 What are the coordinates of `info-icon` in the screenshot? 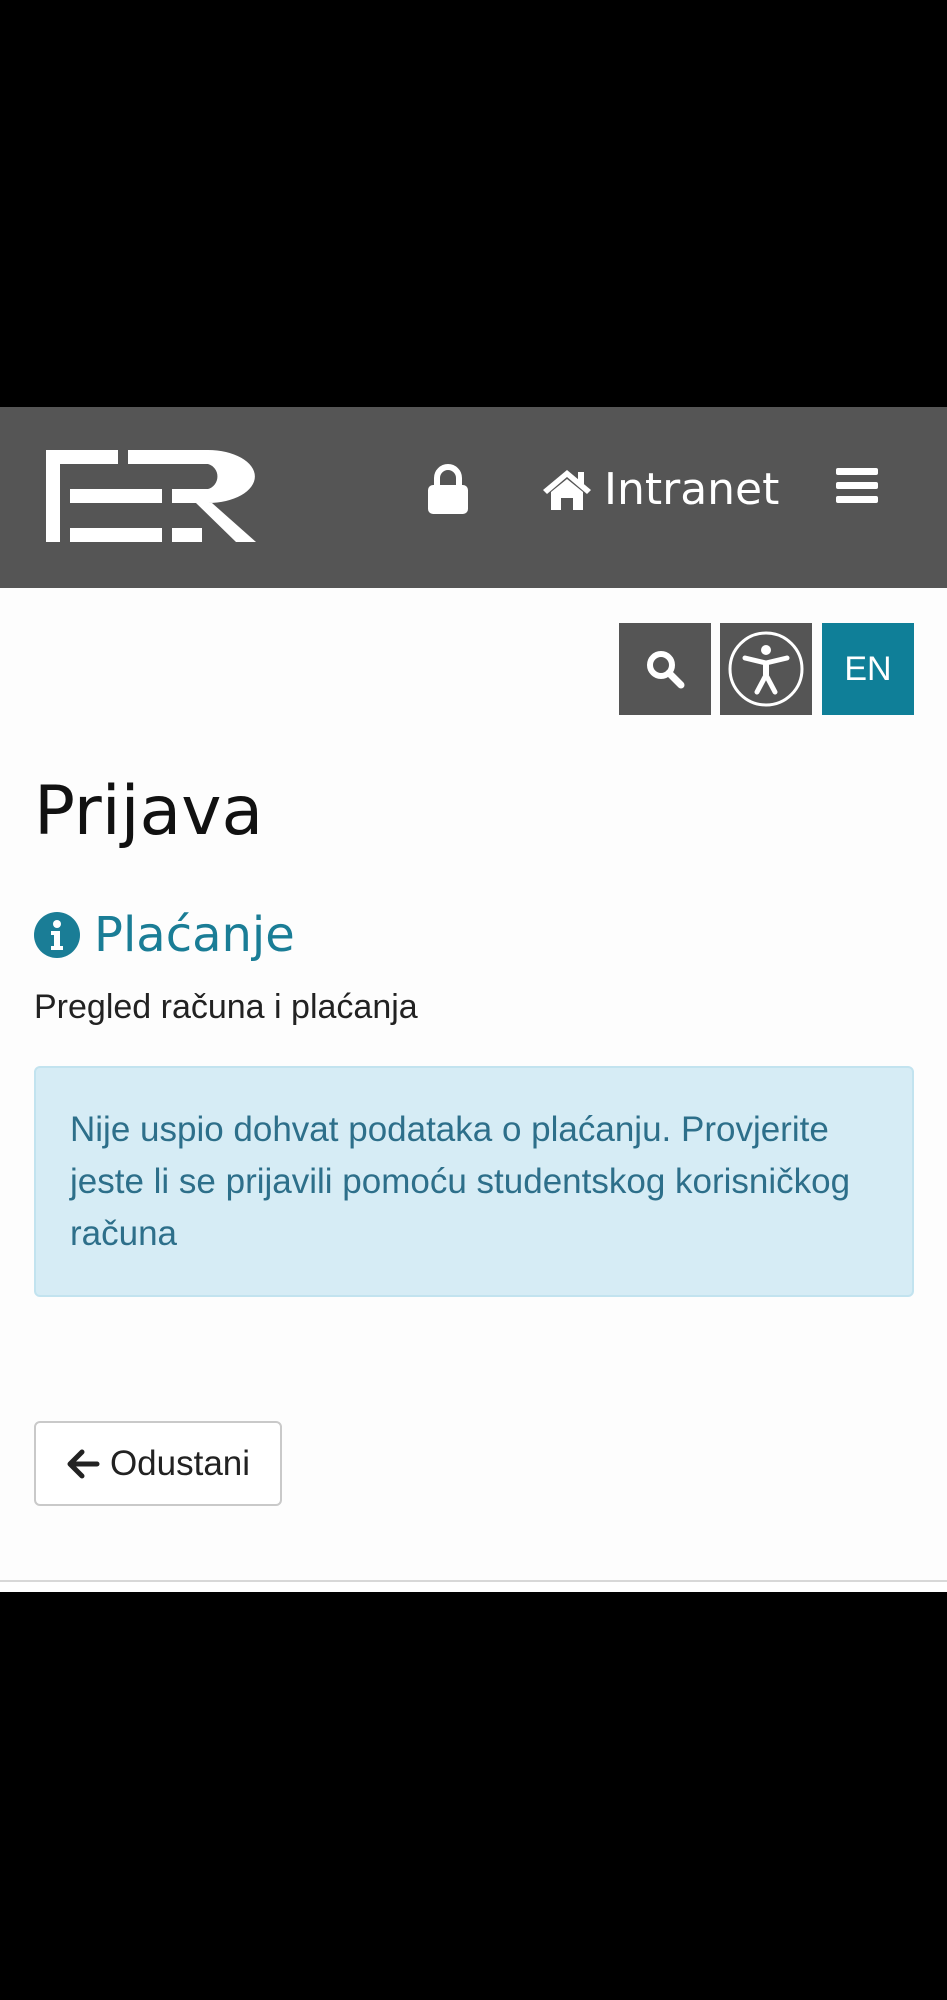 It's located at (57, 935).